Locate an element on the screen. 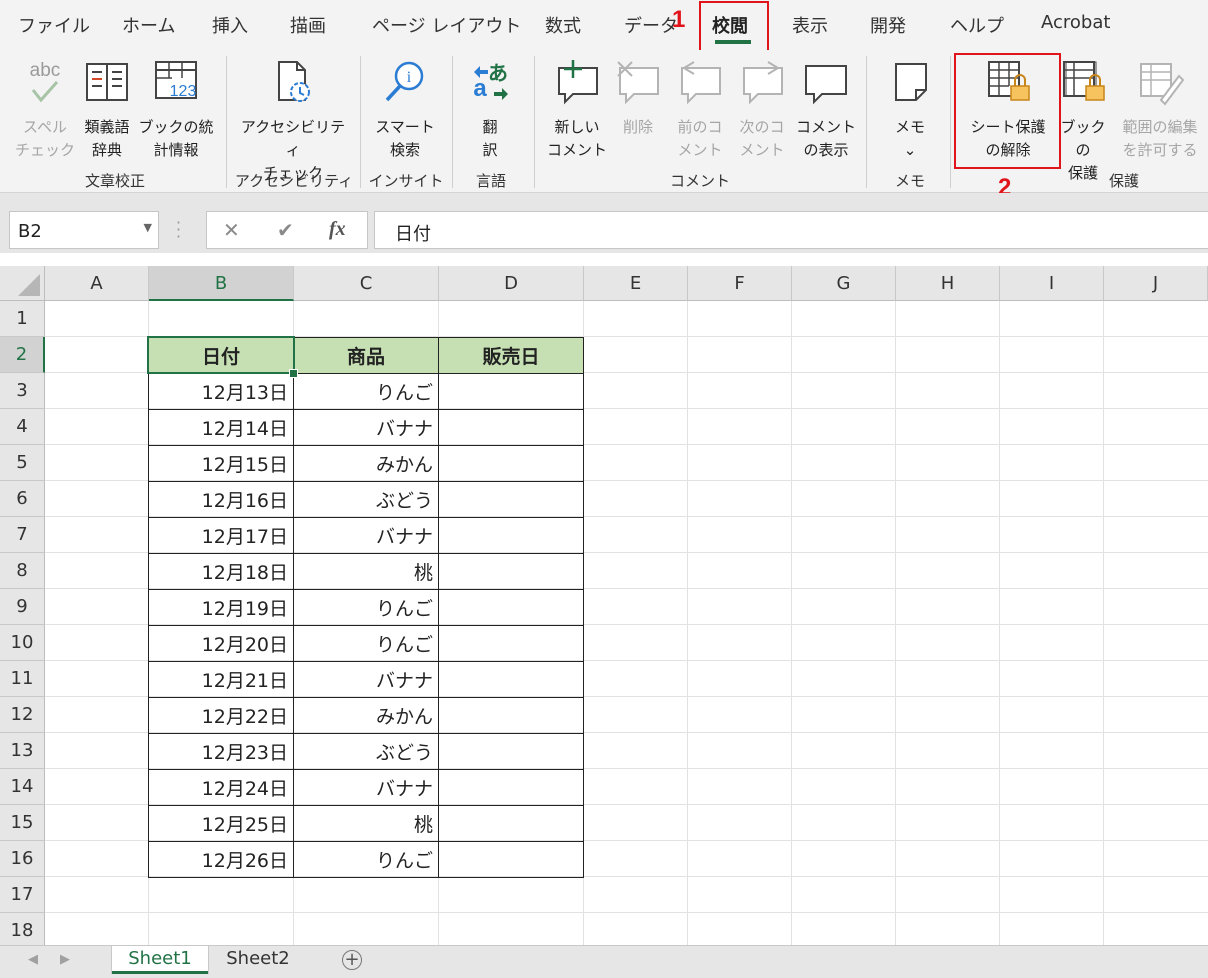 Image resolution: width=1208 pixels, height=978 pixels. row-header: 7 is located at coordinates (22, 535).